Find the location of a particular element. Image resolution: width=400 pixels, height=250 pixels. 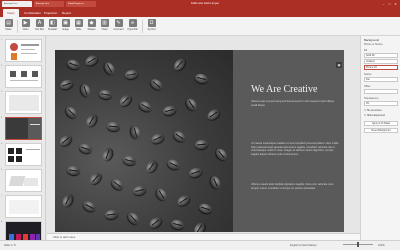

fill-option-gradient: Gradient is located at coordinates (381, 61).